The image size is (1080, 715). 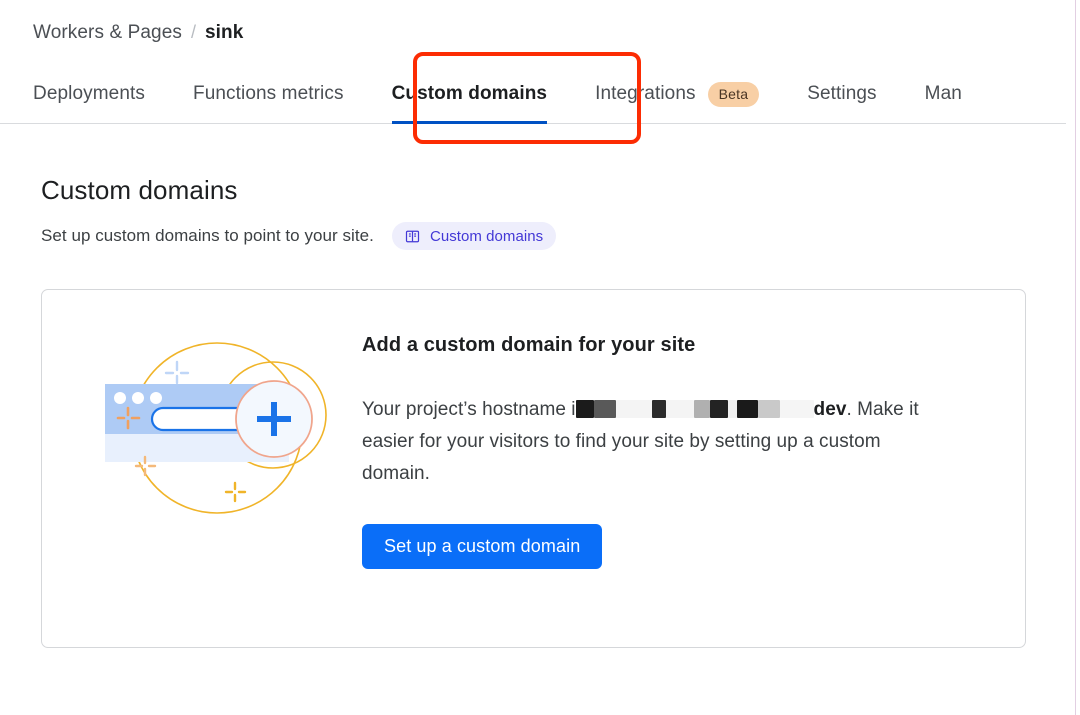 I want to click on tab-integrations: Integrations Beta, so click(x=677, y=94).